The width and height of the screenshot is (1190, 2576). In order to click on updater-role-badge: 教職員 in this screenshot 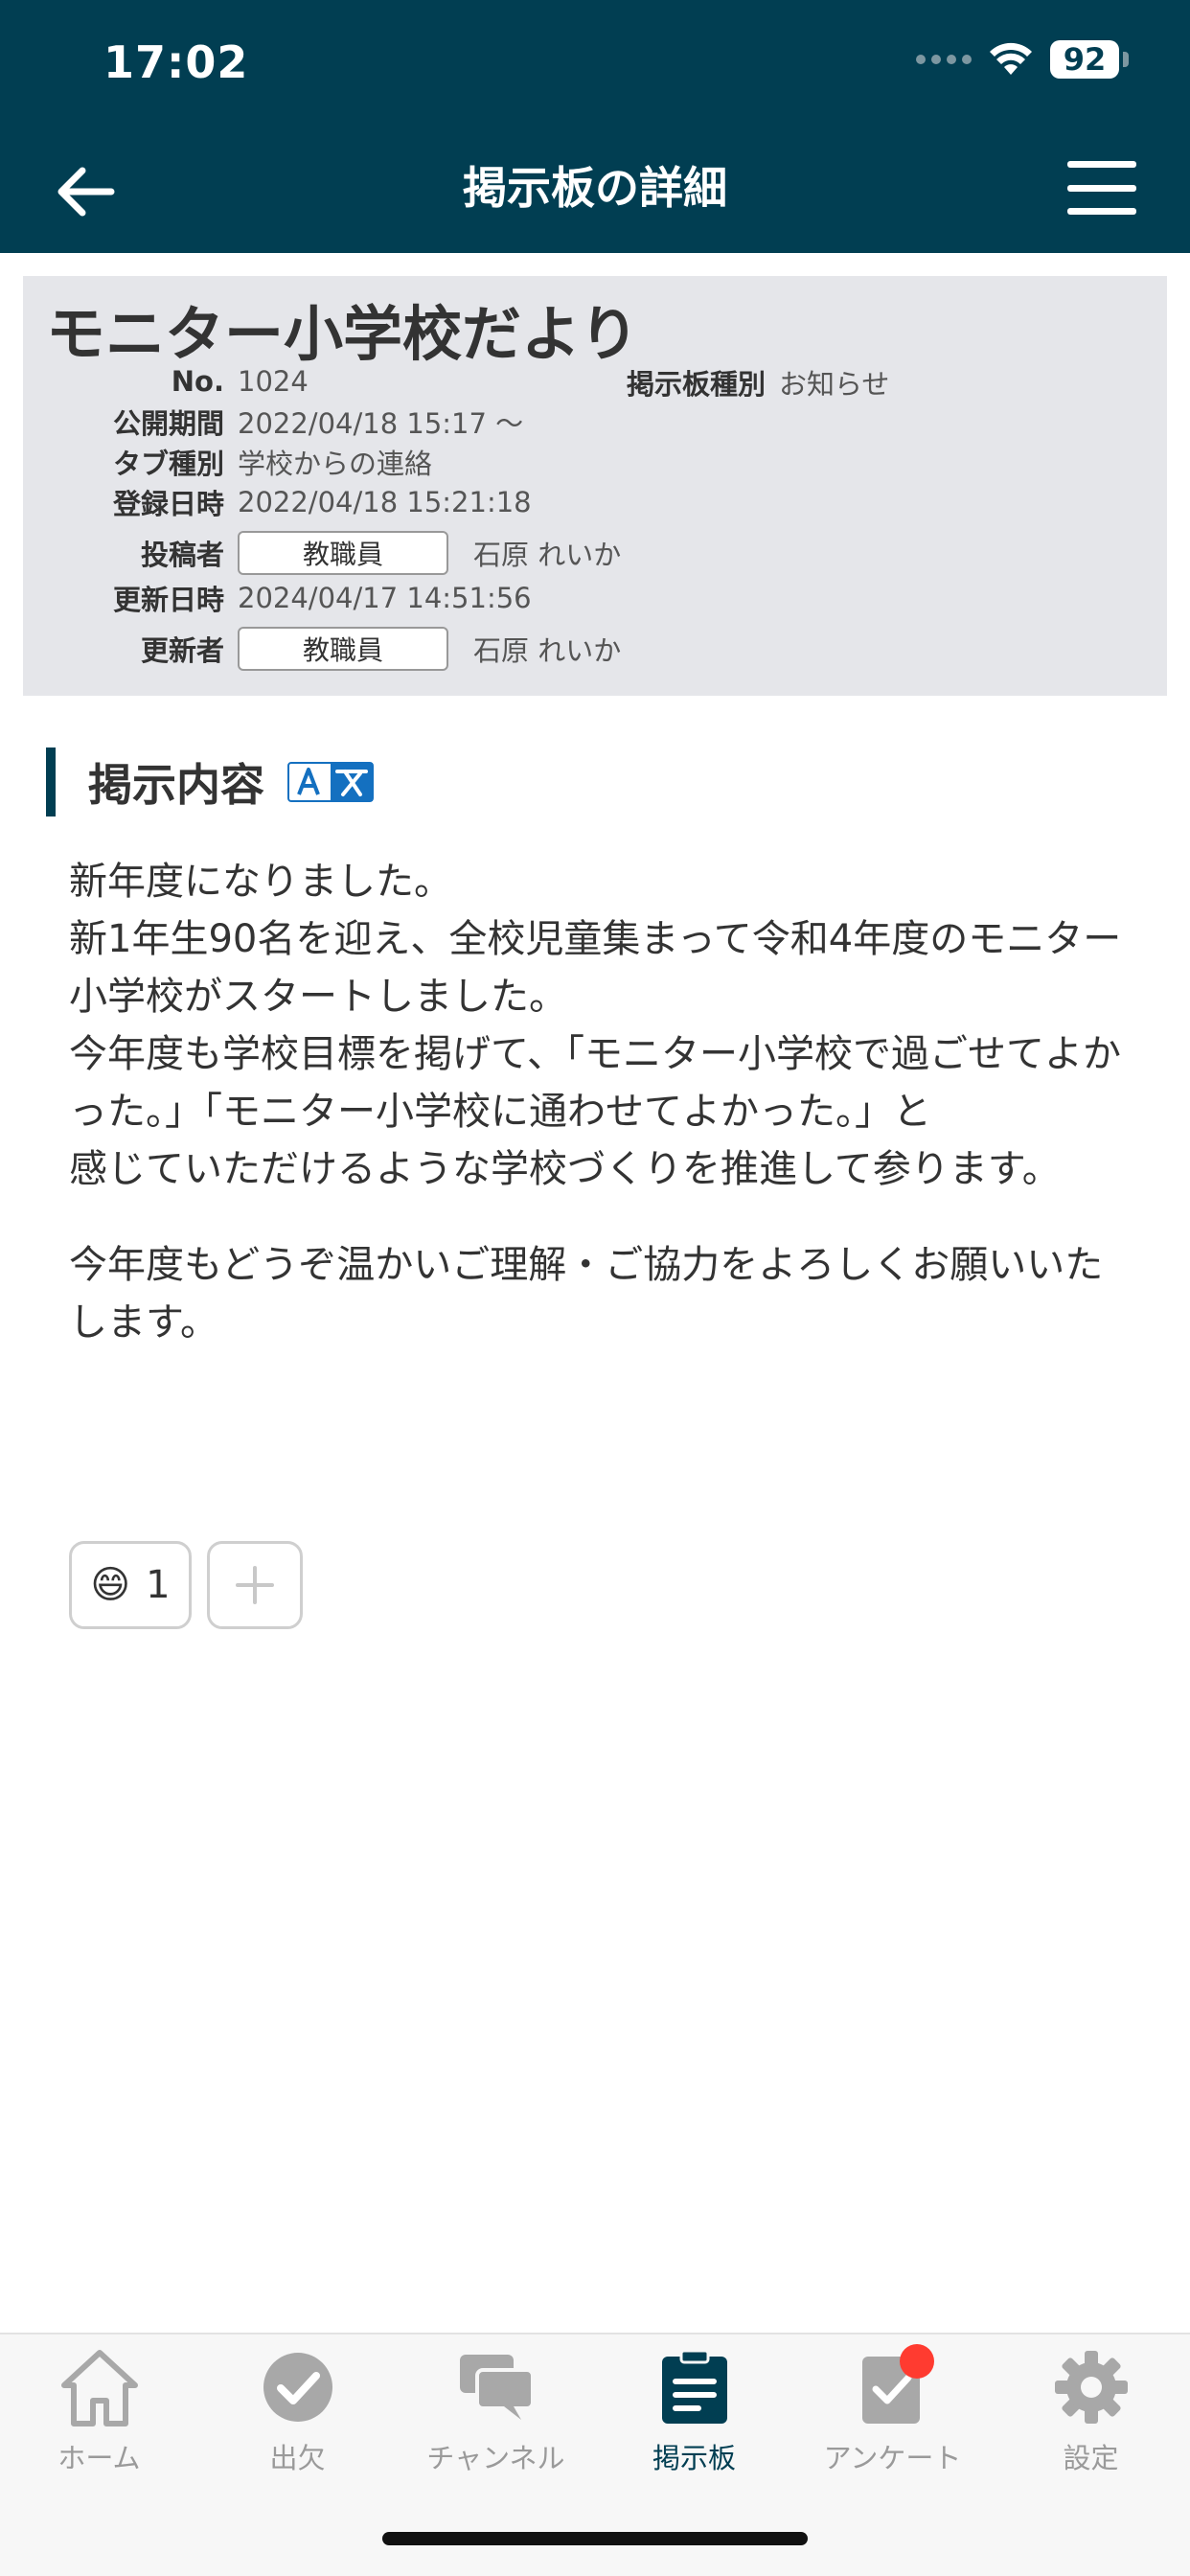, I will do `click(343, 649)`.